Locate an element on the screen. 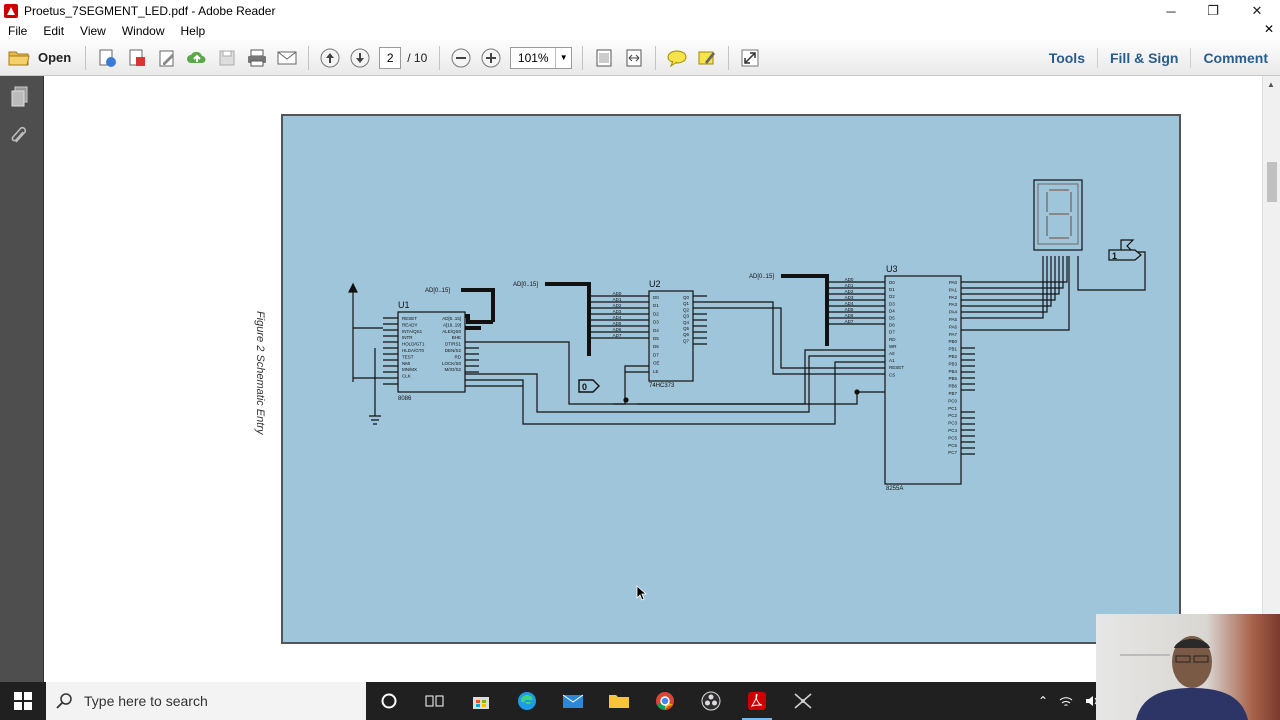  sticky-note-button is located at coordinates (677, 58).